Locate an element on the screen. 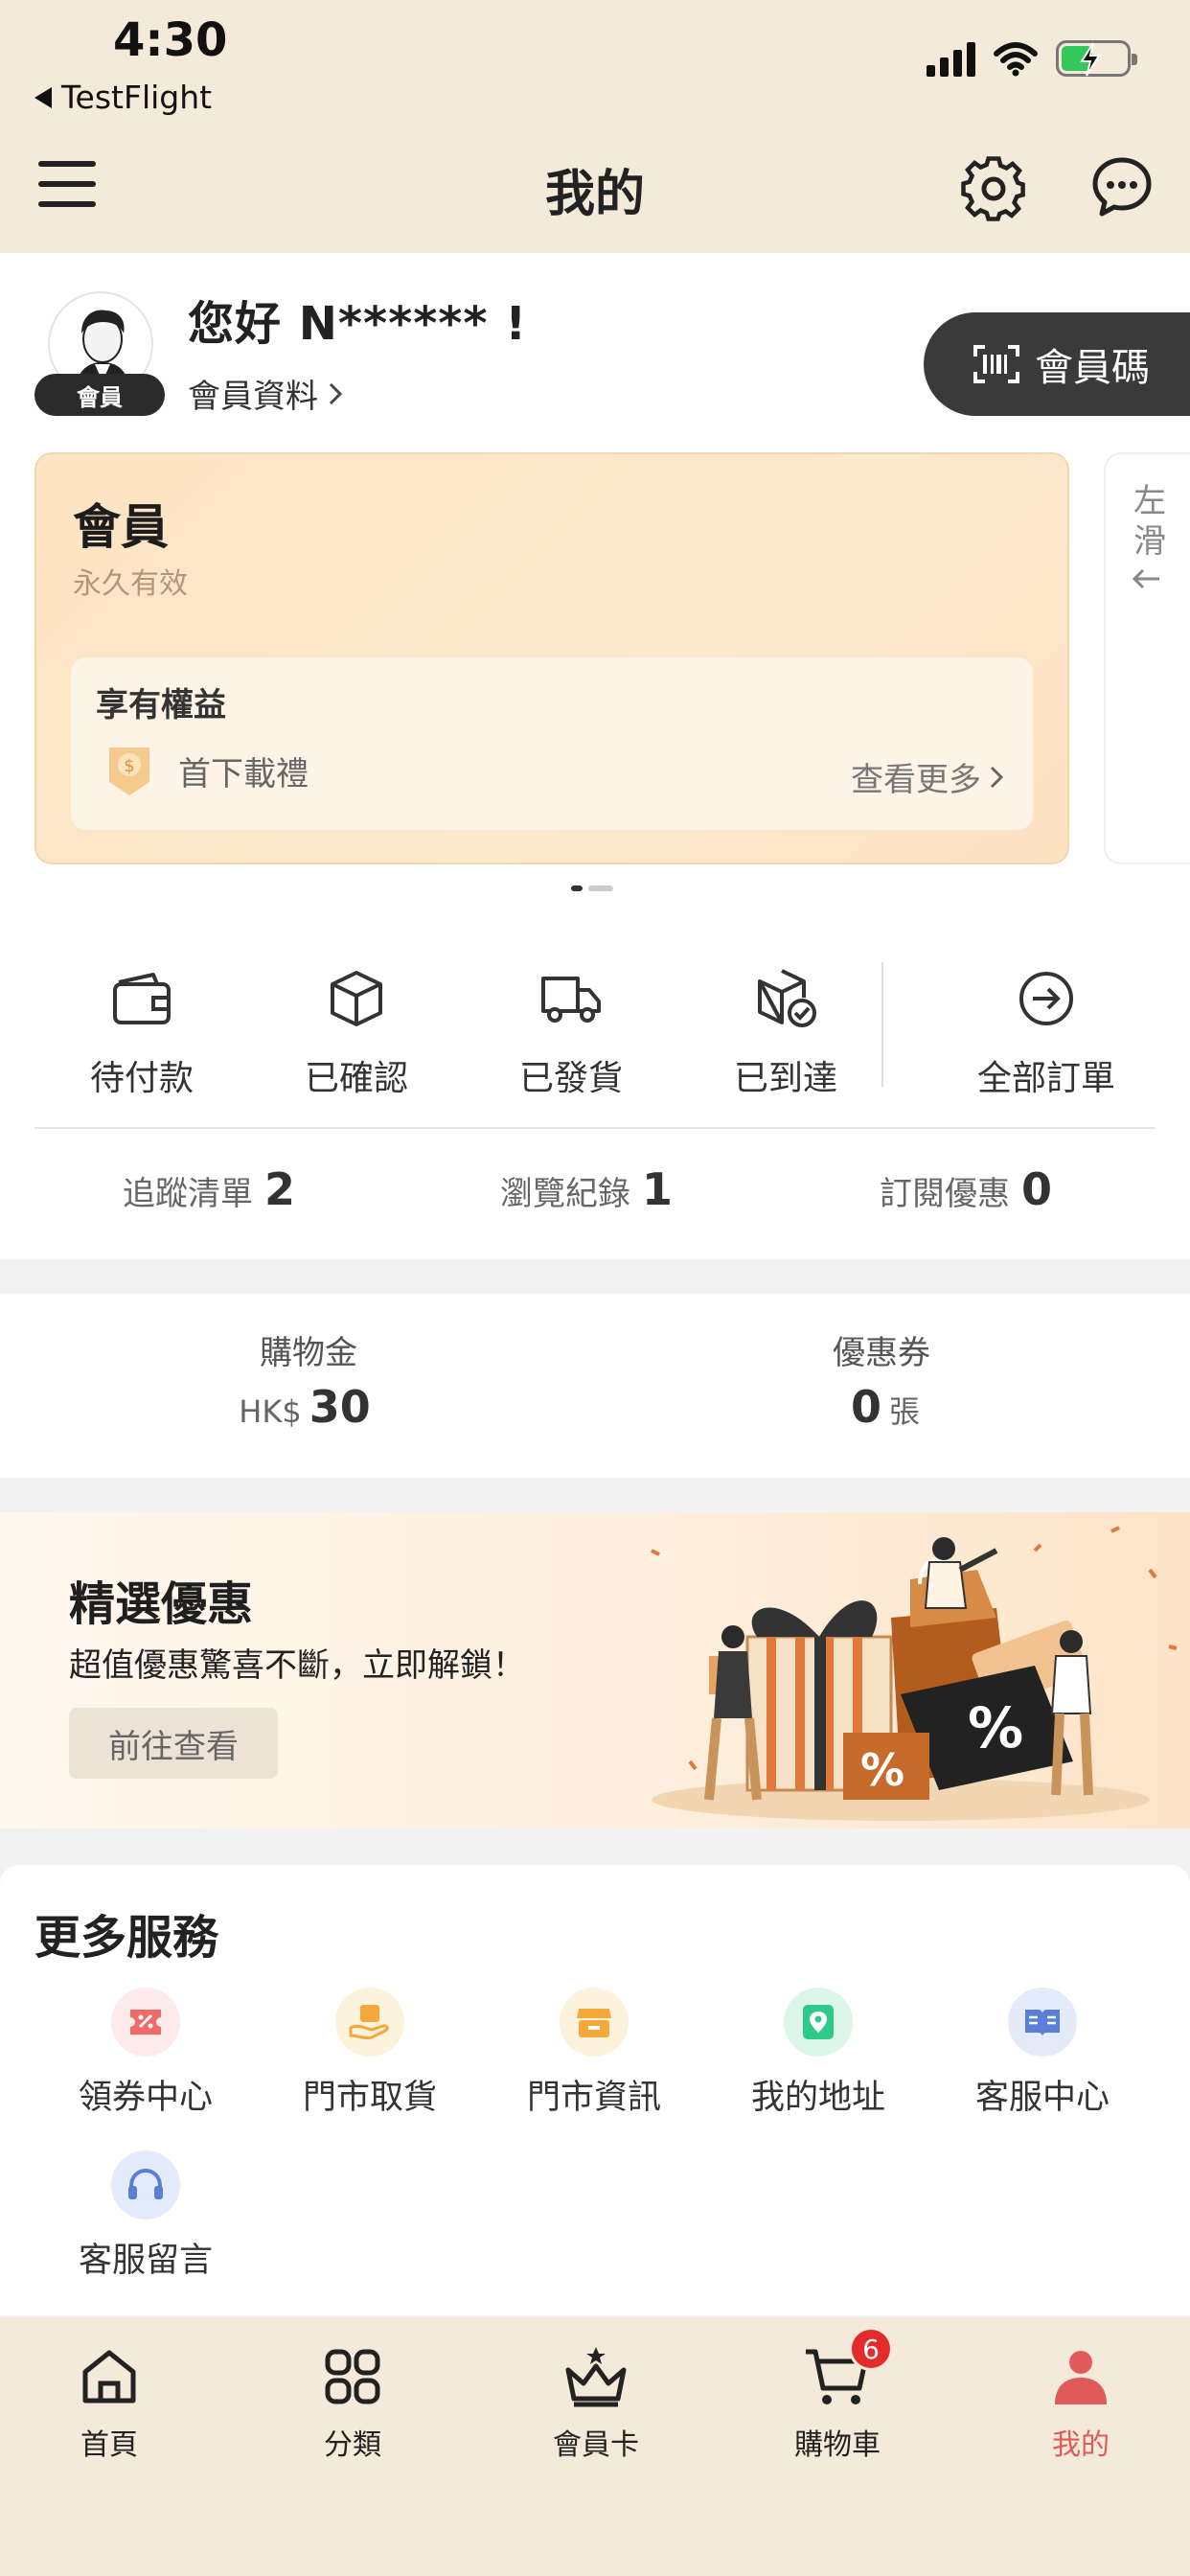 This screenshot has height=2576, width=1190. shopping-credit: 購物金 HK$ 30 is located at coordinates (309, 1379).